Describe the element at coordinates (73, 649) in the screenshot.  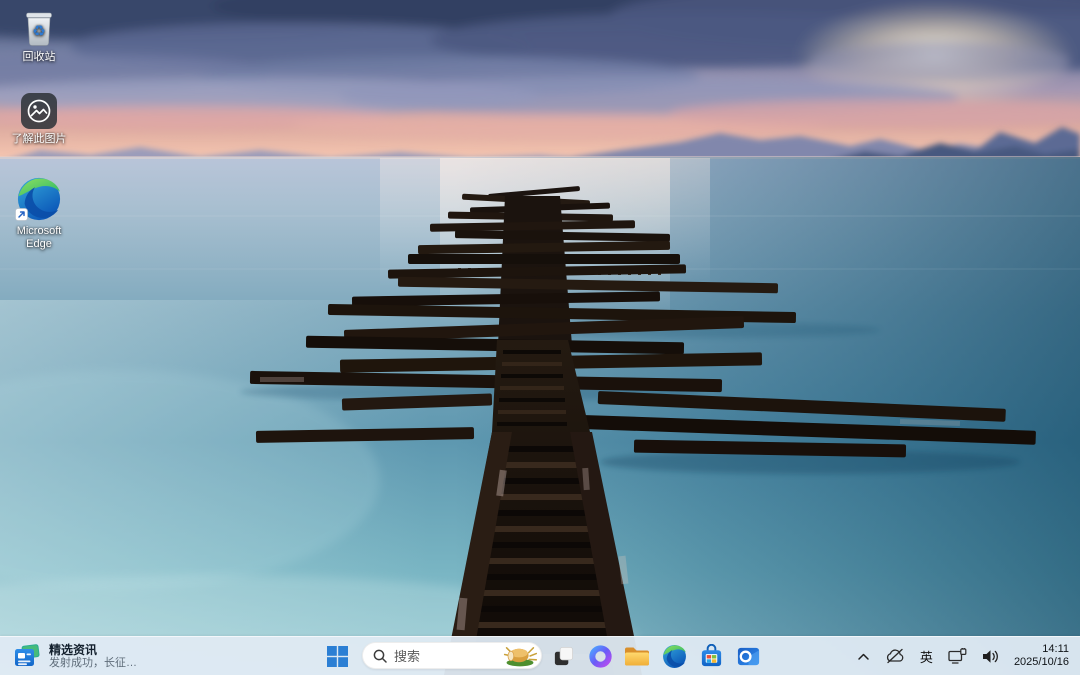
I see `widgets-headline-title: 精选资讯` at that location.